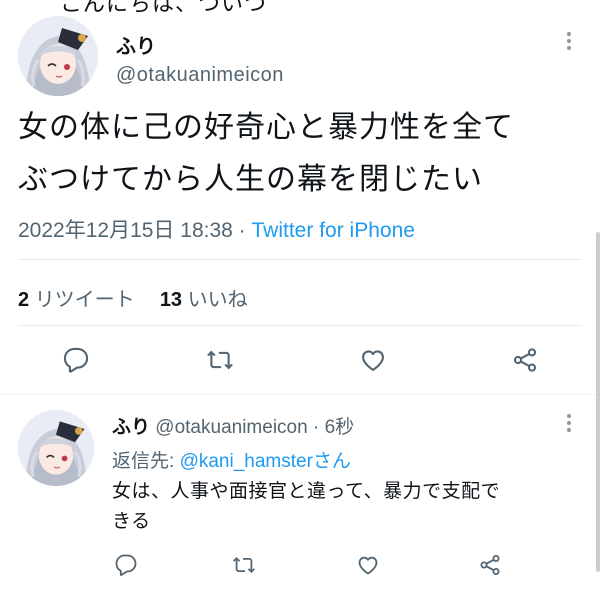 The width and height of the screenshot is (600, 598). Describe the element at coordinates (598, 402) in the screenshot. I see `scrollbar` at that location.